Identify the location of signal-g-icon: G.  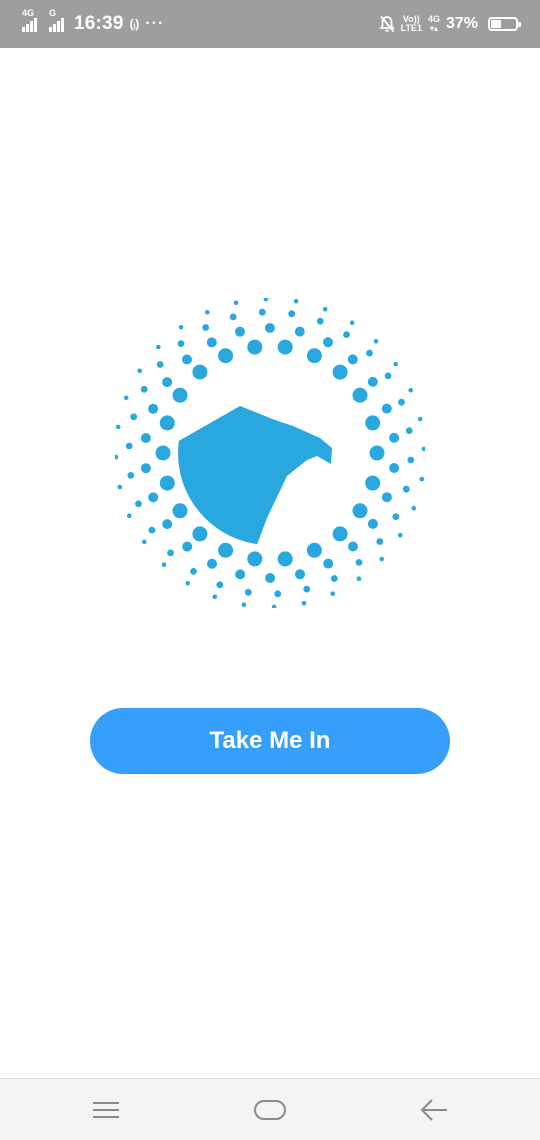
(56, 20).